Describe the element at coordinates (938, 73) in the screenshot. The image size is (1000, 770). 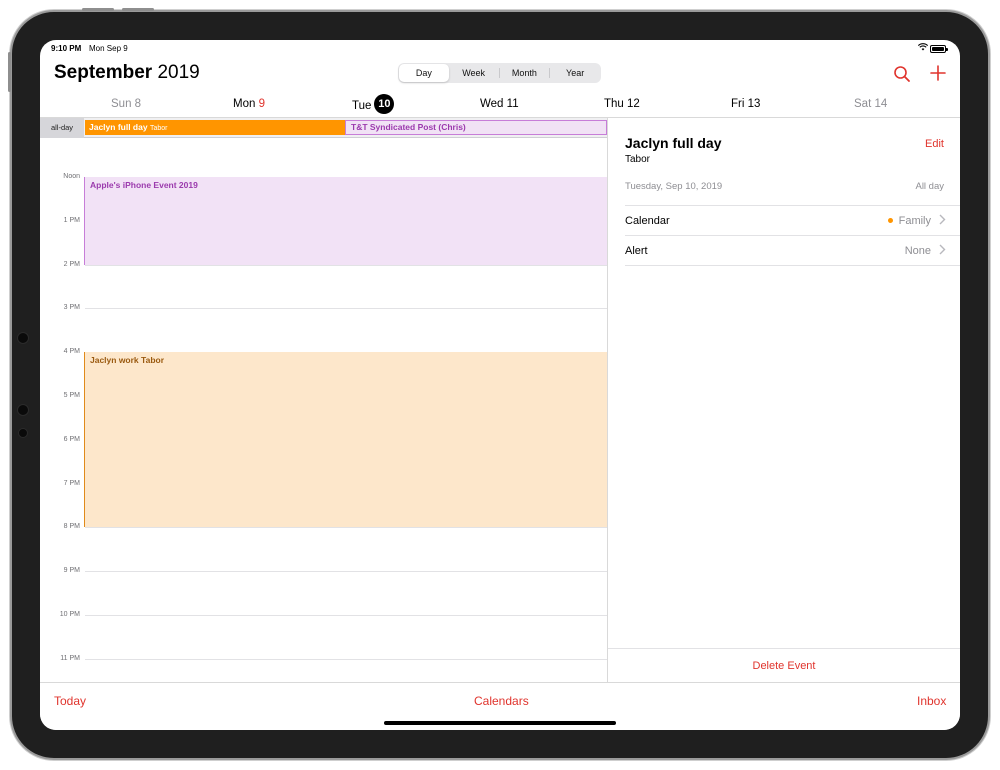
I see `plus-icon` at that location.